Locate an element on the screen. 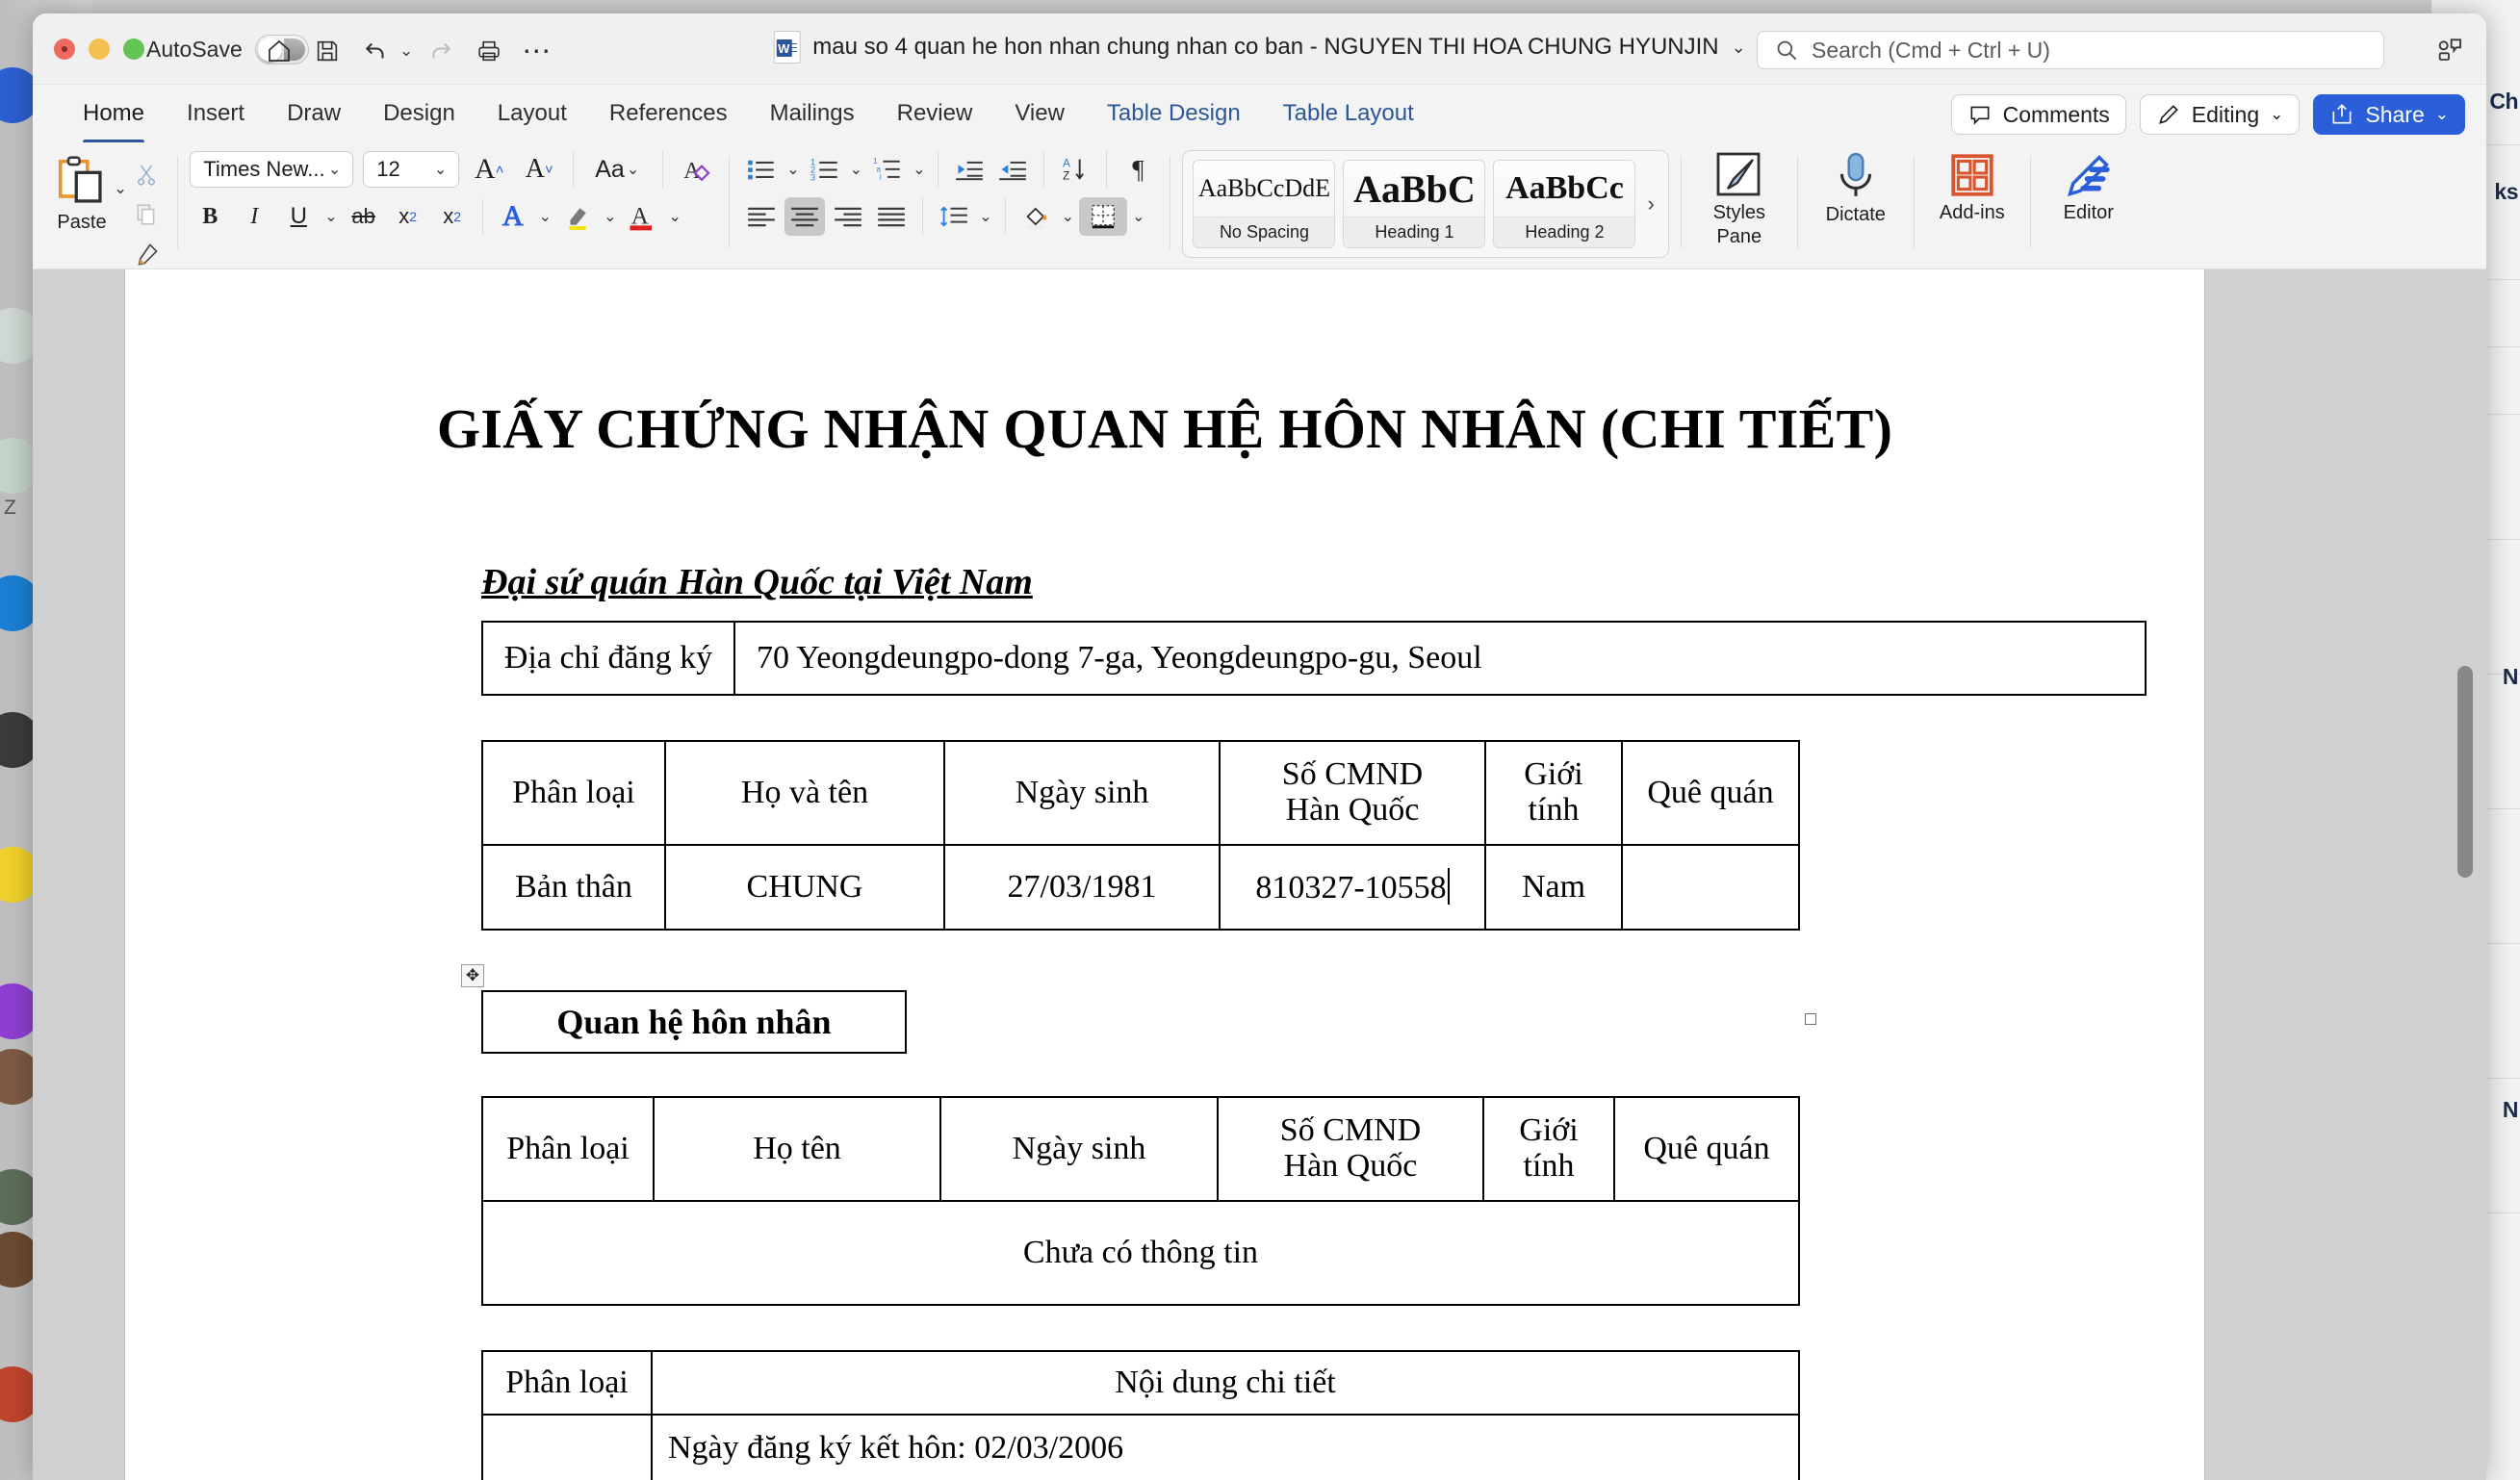  table-row: Chưa có thông tin is located at coordinates (1140, 1253).